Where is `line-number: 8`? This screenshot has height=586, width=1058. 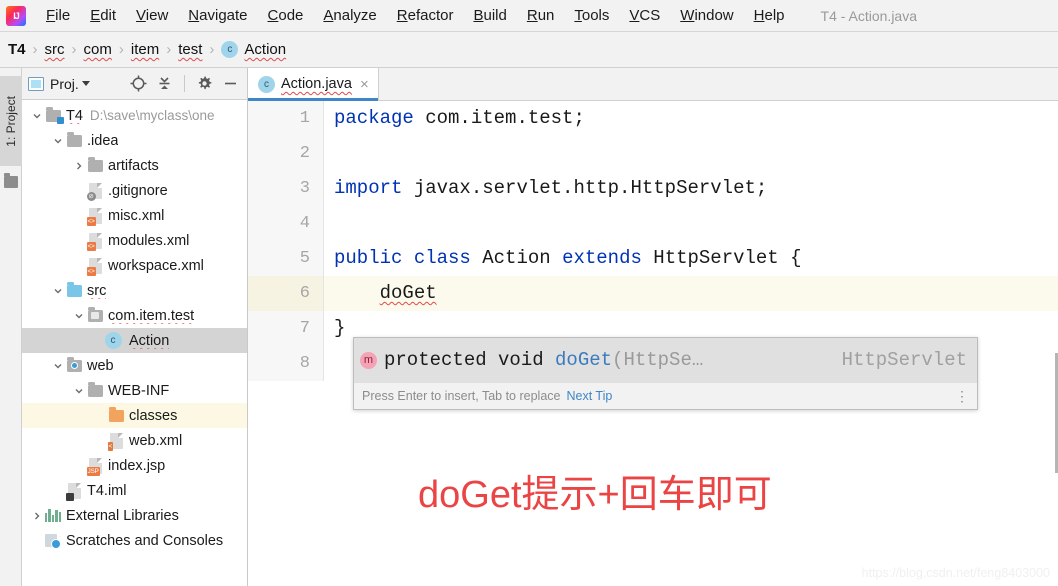 line-number: 8 is located at coordinates (304, 363).